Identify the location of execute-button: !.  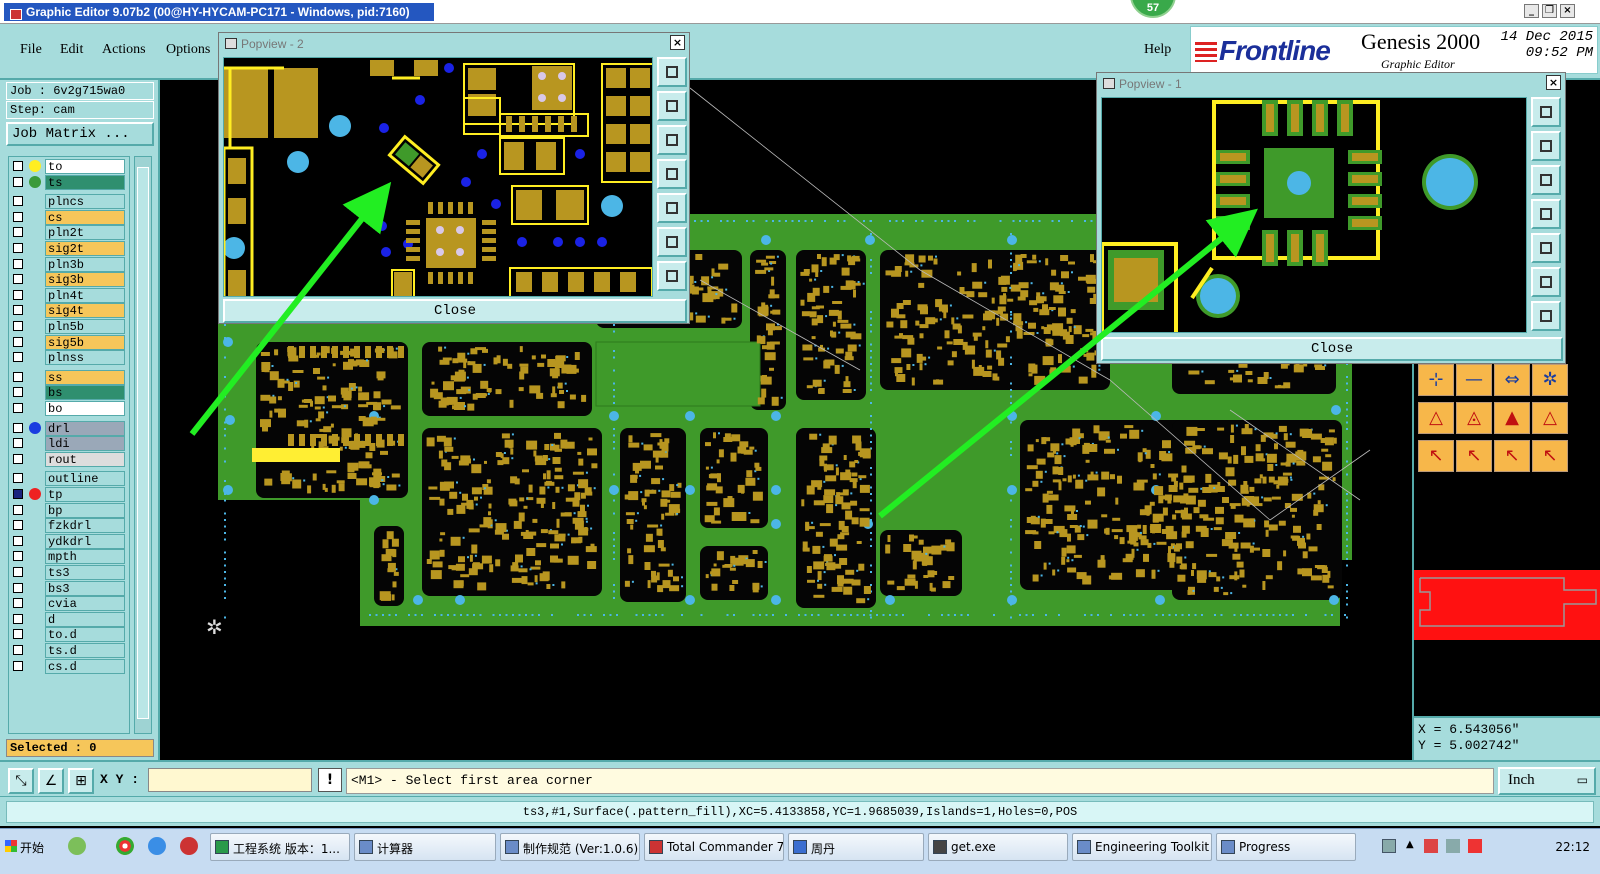
(330, 780).